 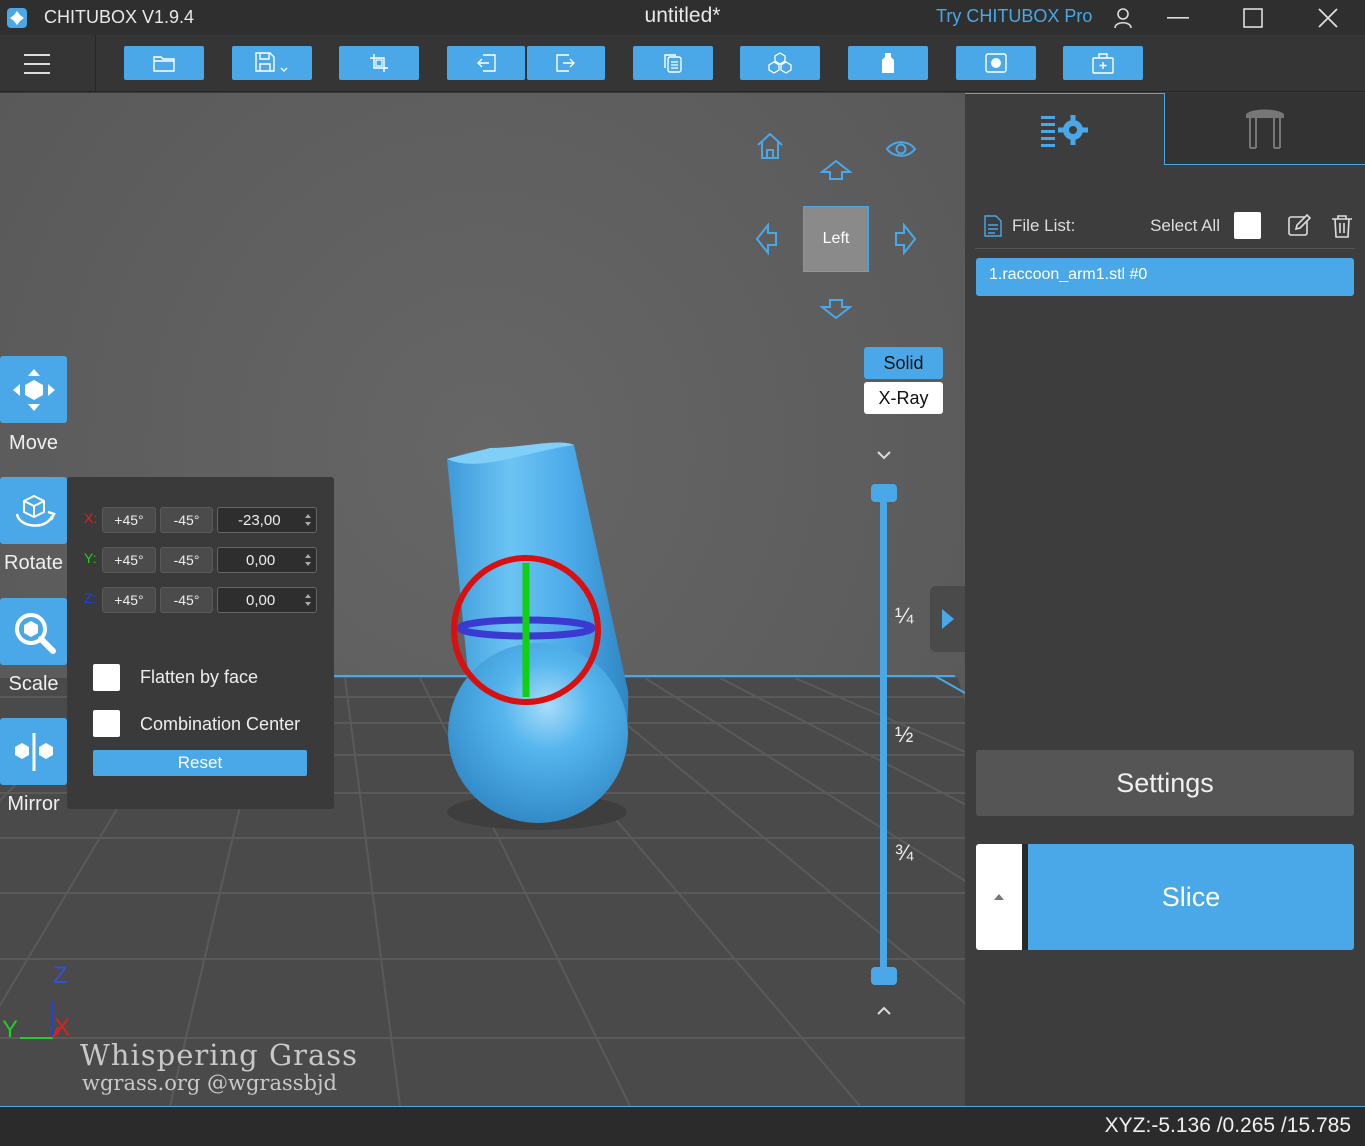 I want to click on view-cube: Left, so click(x=836, y=239).